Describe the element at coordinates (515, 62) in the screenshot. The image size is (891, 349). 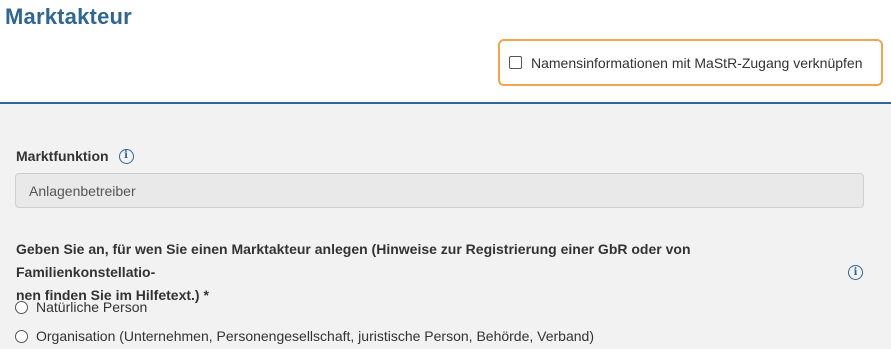
I see `link-mastr-access-checkbox` at that location.